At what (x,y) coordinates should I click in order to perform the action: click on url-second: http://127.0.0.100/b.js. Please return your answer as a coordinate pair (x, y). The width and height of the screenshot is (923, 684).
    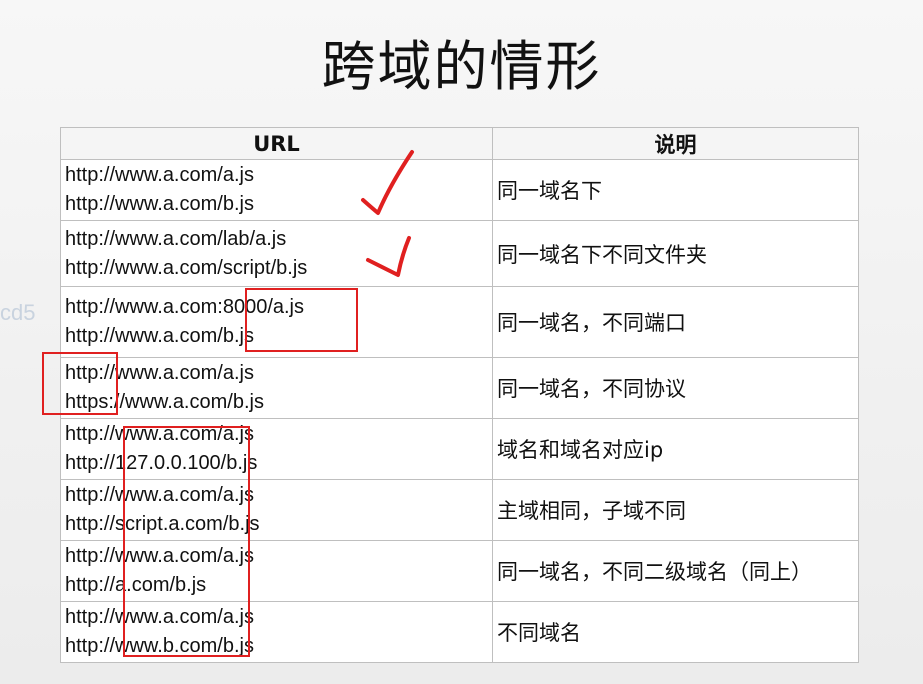
    Looking at the image, I should click on (161, 463).